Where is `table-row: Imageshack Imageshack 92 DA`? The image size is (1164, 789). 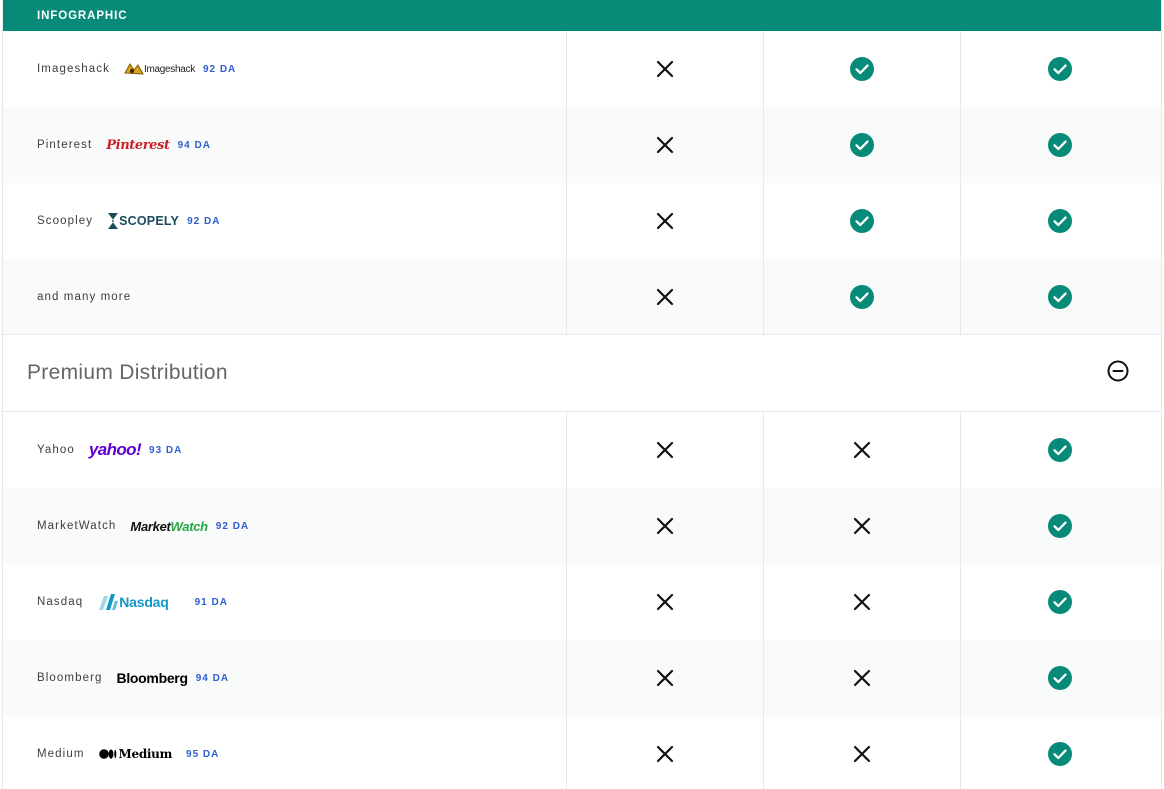 table-row: Imageshack Imageshack 92 DA is located at coordinates (582, 69).